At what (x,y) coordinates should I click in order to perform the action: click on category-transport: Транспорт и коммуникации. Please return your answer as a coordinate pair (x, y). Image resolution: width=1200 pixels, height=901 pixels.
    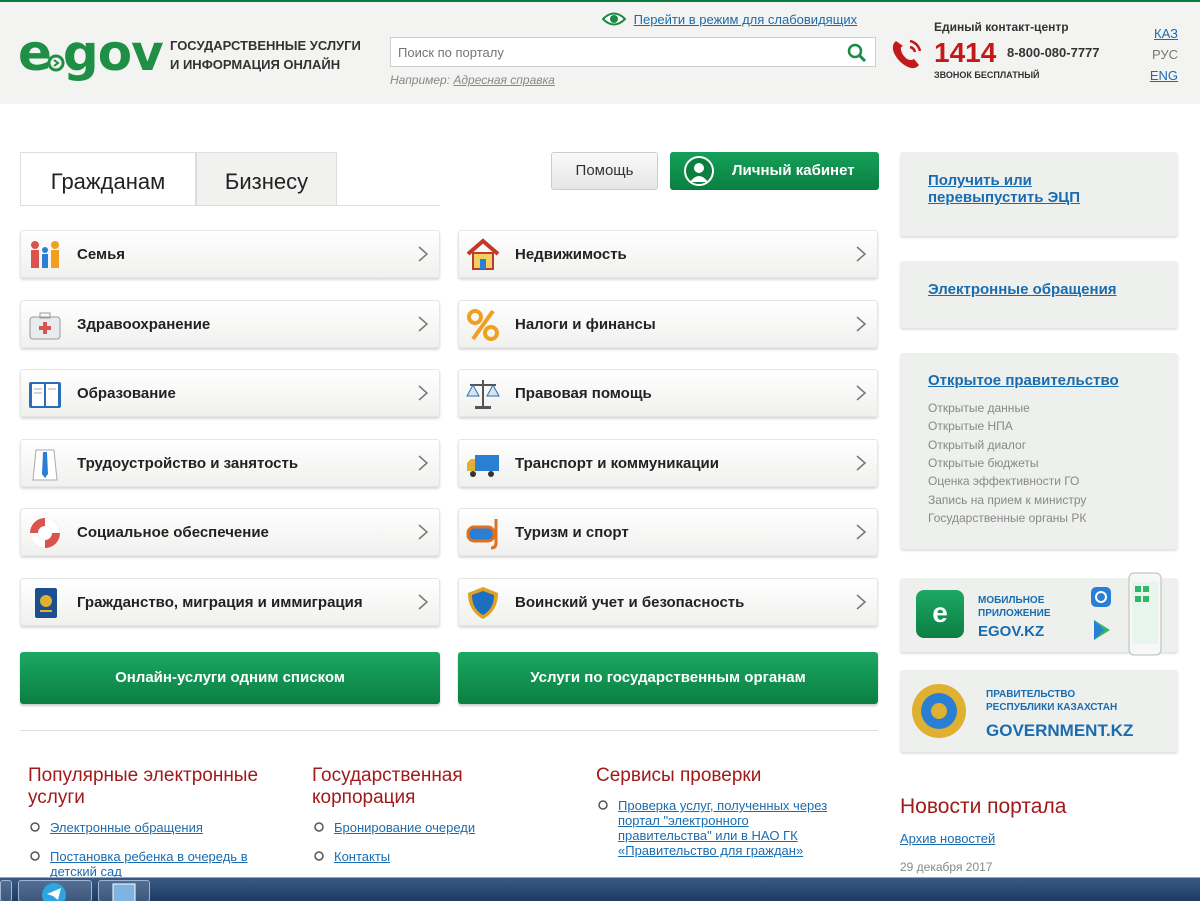
    Looking at the image, I should click on (668, 463).